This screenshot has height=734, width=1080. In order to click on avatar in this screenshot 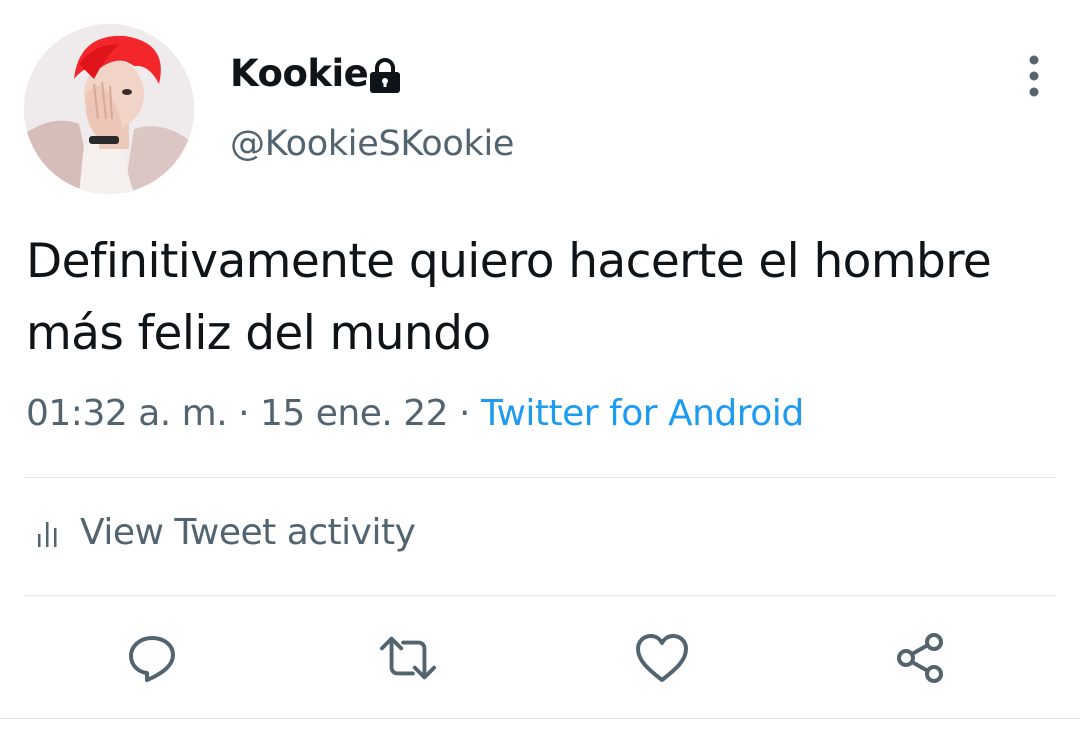, I will do `click(109, 109)`.